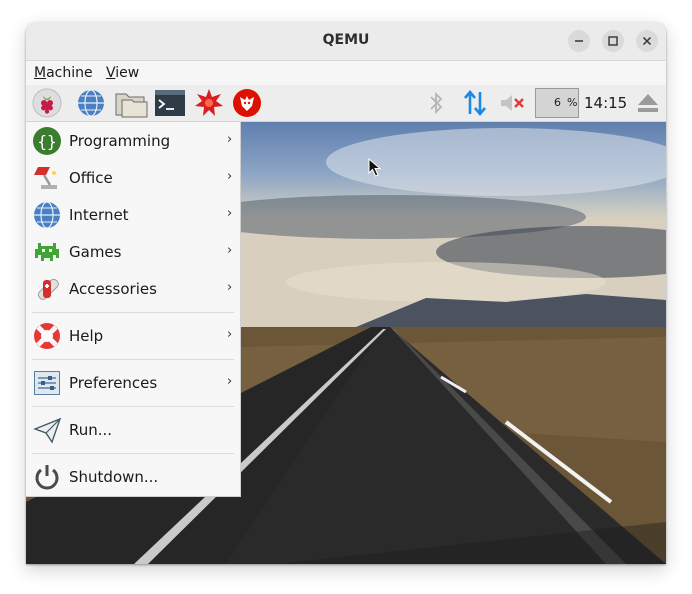 The height and width of the screenshot is (594, 692). What do you see at coordinates (247, 103) in the screenshot?
I see `wolfram-icon` at bounding box center [247, 103].